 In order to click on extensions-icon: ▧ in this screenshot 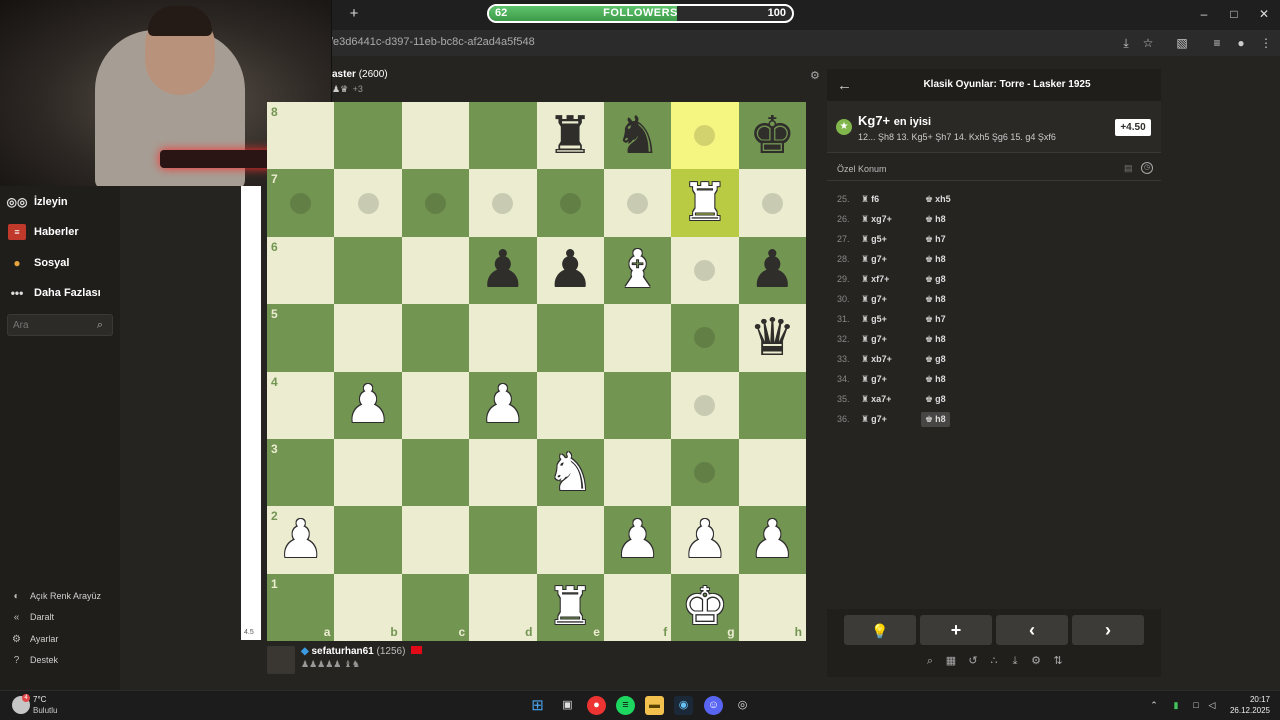, I will do `click(1182, 43)`.